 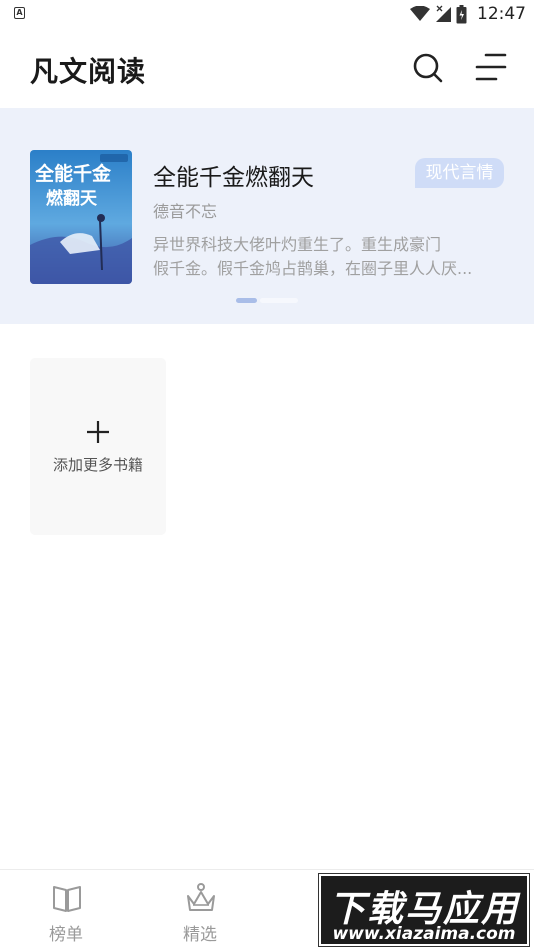 I want to click on book-author: 德音不忘, so click(x=185, y=211).